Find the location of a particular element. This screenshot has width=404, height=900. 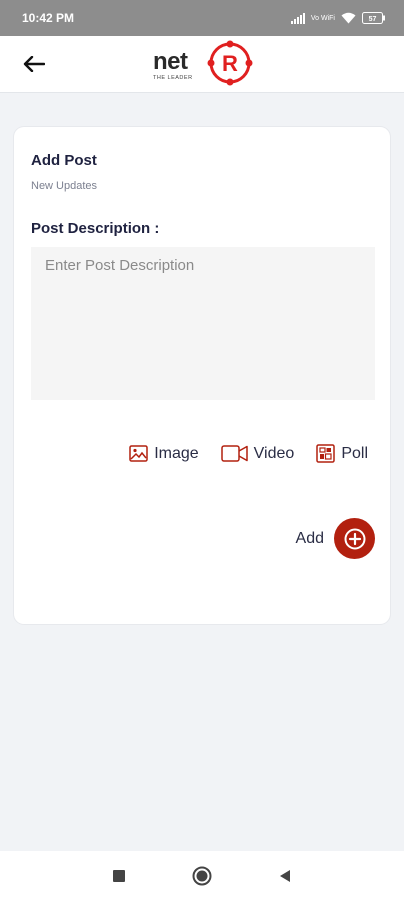

app-bar: net THE LEADER R is located at coordinates (202, 64).